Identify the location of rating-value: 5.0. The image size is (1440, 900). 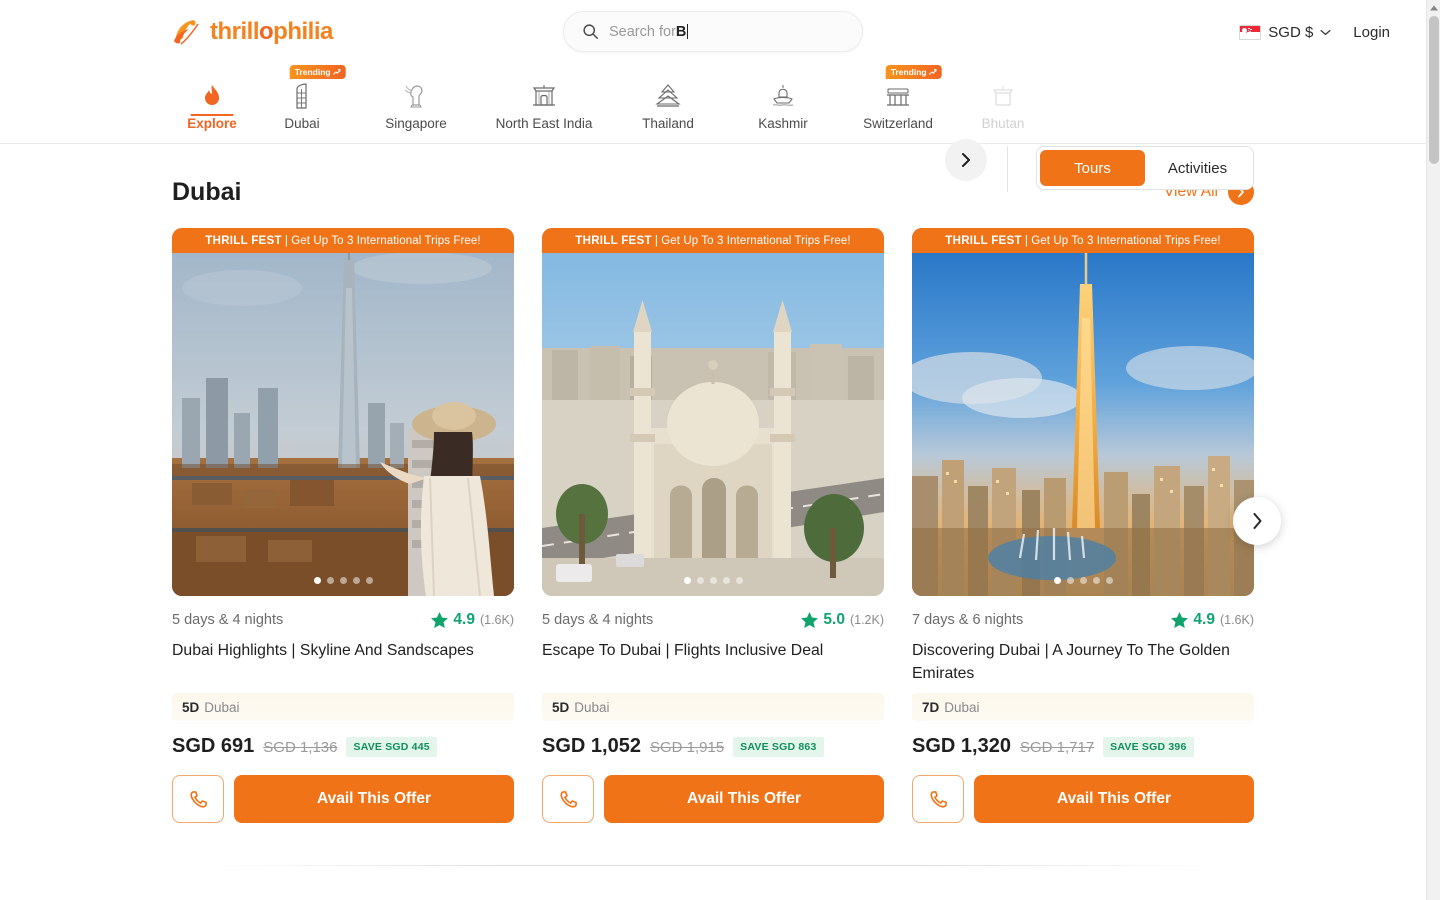
(834, 619).